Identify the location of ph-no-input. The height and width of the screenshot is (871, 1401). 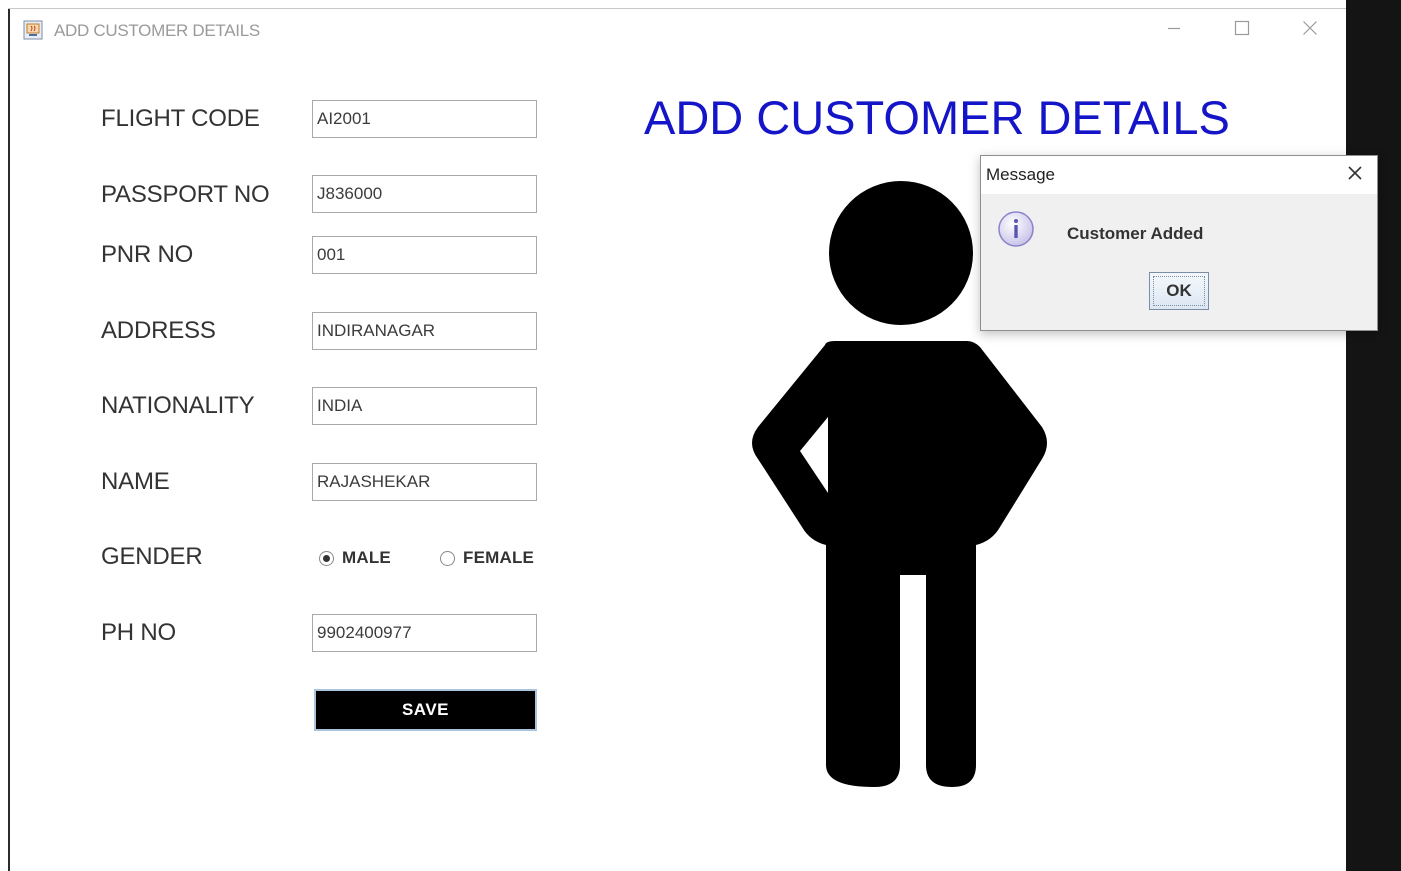
(424, 633).